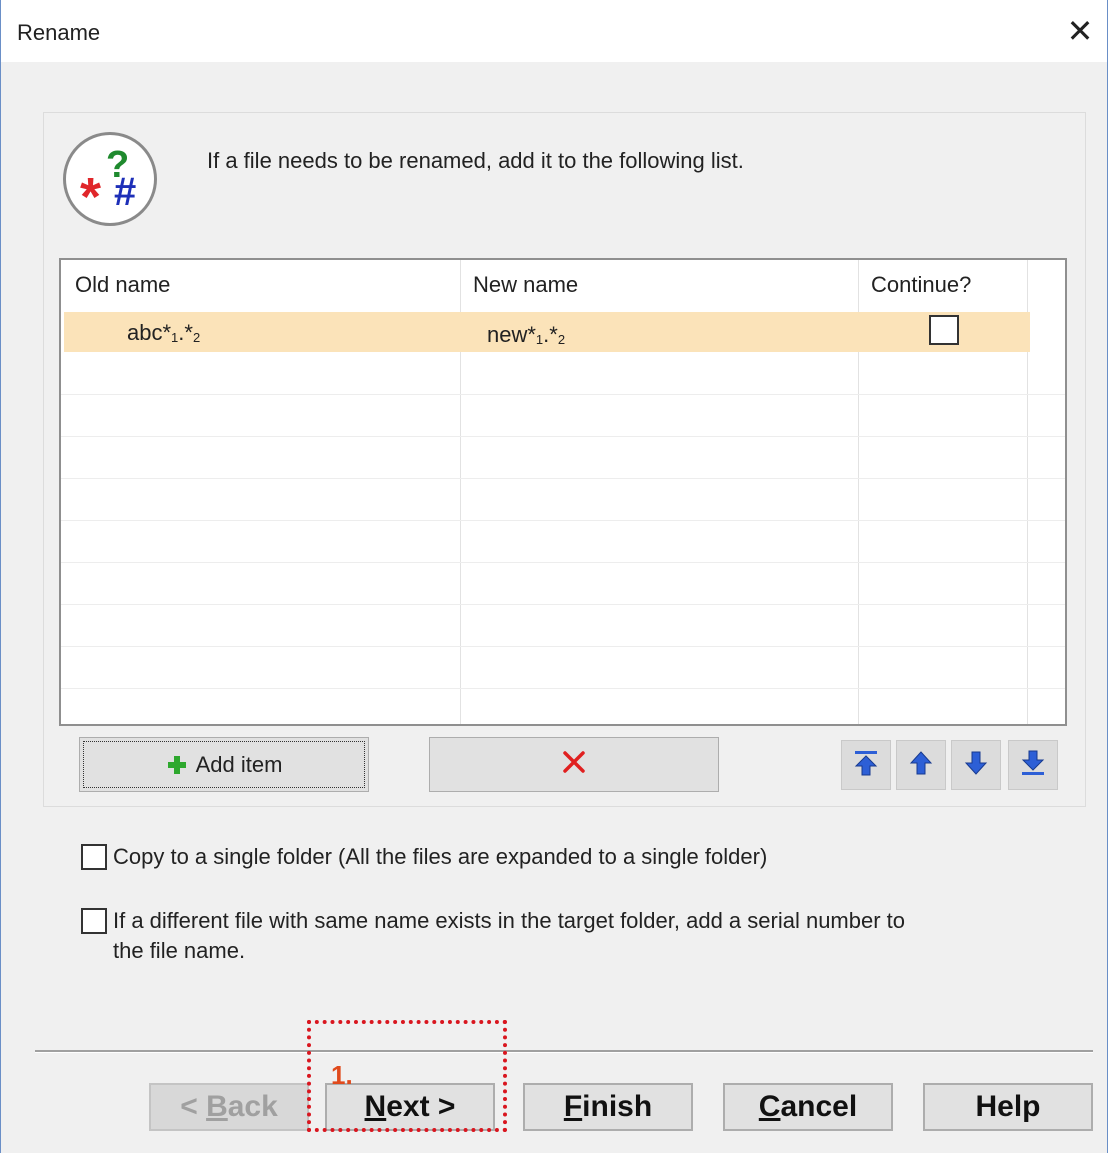  Describe the element at coordinates (122, 285) in the screenshot. I see `column-header-old-name: Old name` at that location.